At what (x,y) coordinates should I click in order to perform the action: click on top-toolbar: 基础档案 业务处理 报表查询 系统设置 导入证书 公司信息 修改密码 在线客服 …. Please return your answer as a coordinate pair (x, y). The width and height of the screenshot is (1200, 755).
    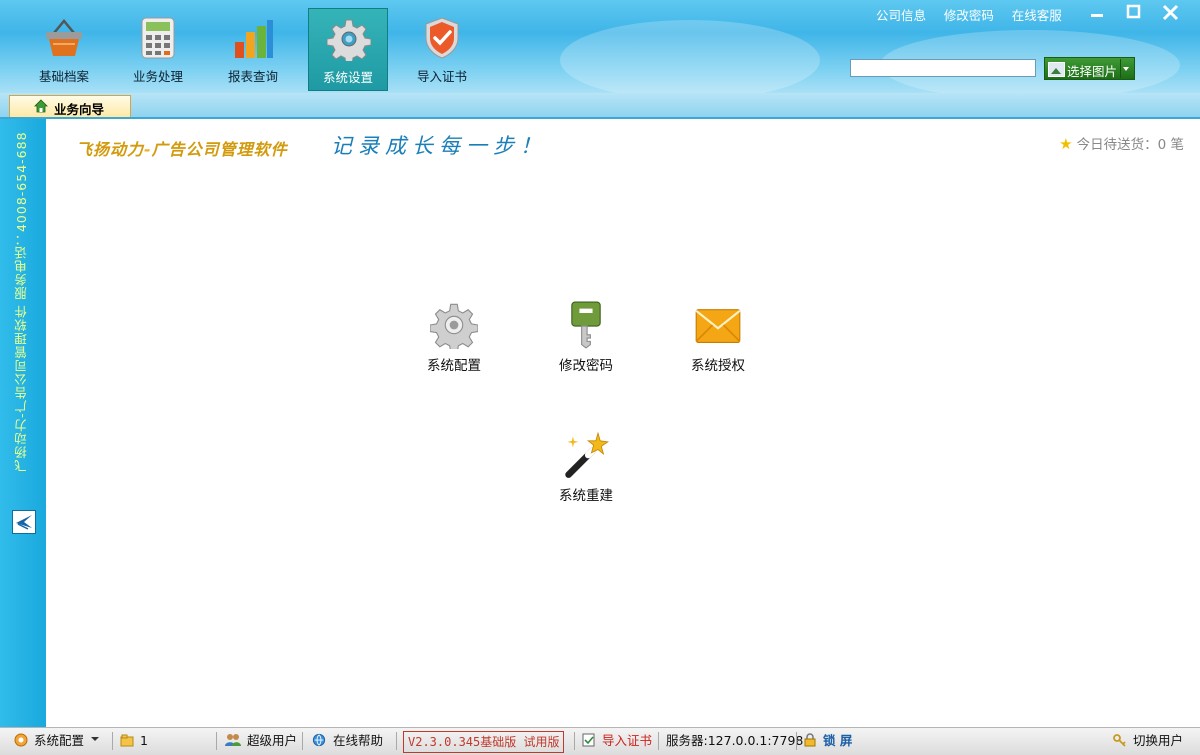
    Looking at the image, I should click on (600, 50).